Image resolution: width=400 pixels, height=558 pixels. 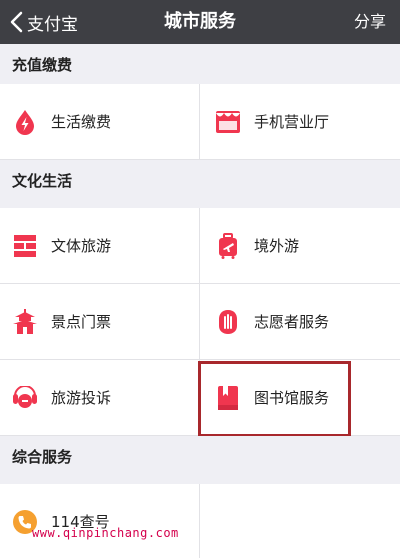 I want to click on section-header-recharge: 充值缴费, so click(x=200, y=64).